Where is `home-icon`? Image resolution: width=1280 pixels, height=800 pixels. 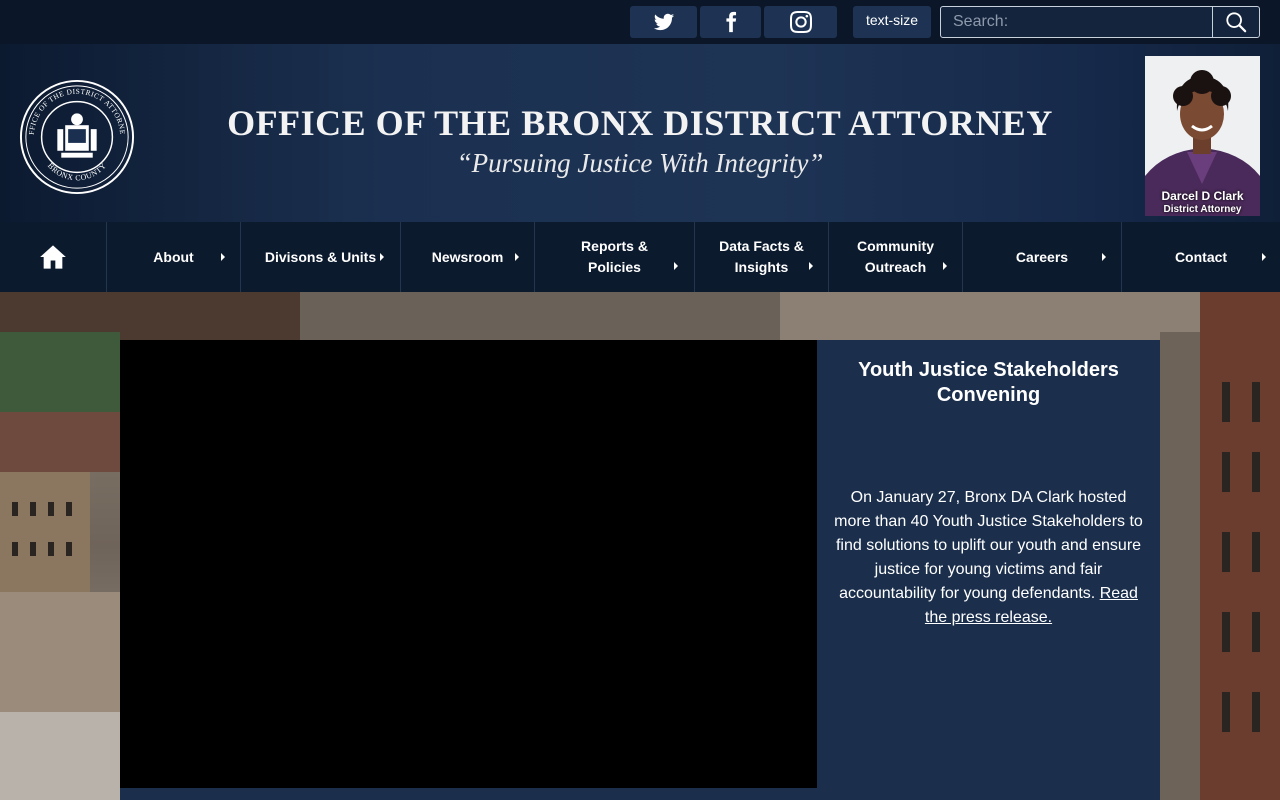
home-icon is located at coordinates (53, 257).